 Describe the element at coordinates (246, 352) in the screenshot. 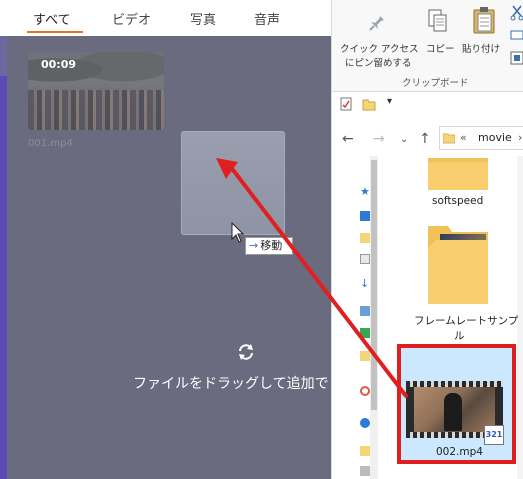

I see `refresh-icon` at that location.